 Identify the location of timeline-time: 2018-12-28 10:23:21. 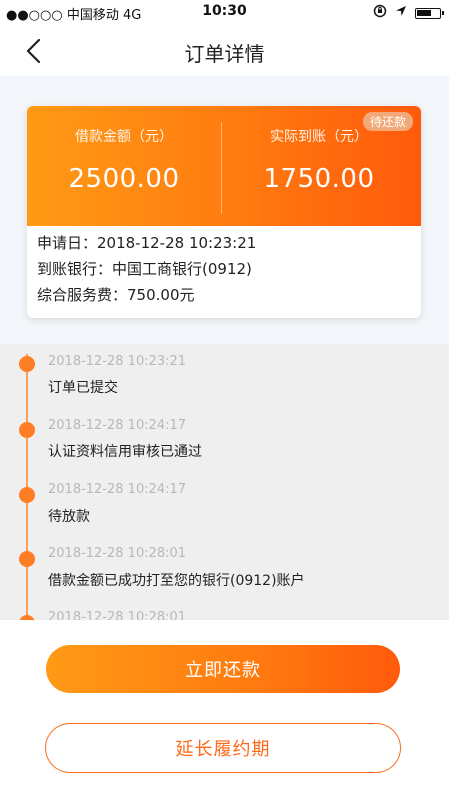
(117, 361).